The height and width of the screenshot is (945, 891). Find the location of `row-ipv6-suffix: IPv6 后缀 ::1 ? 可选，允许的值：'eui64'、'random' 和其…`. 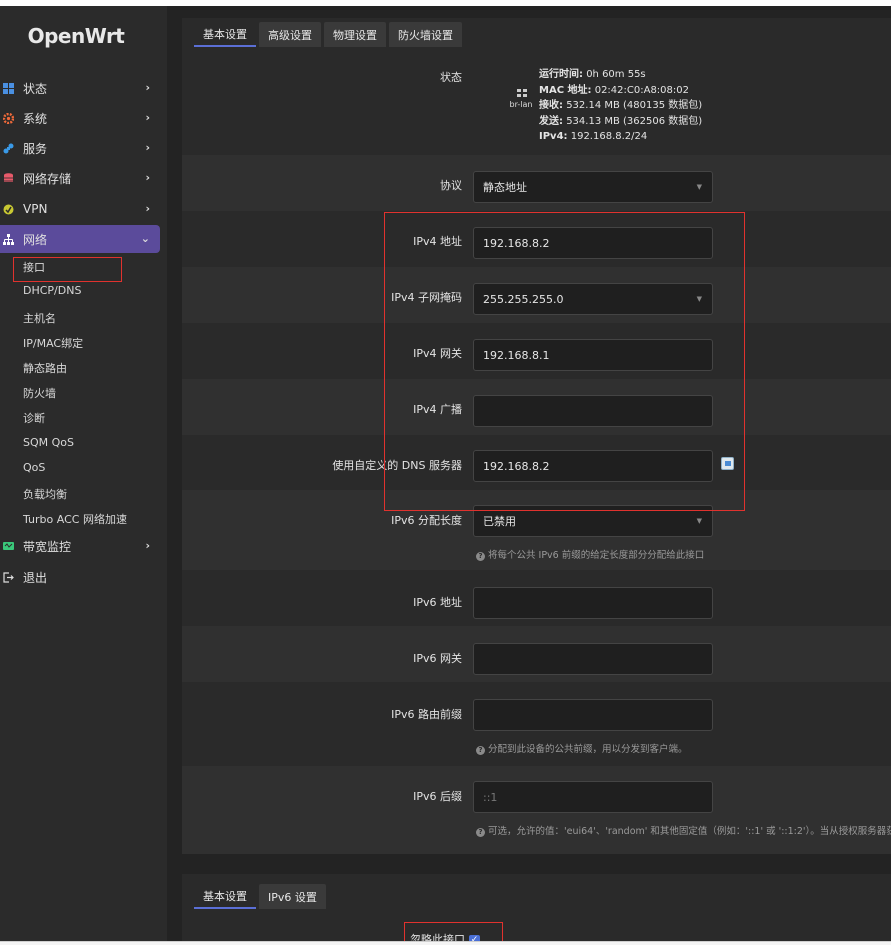

row-ipv6-suffix: IPv6 后缀 ::1 ? 可选，允许的值：'eui64'、'random' 和其… is located at coordinates (536, 810).